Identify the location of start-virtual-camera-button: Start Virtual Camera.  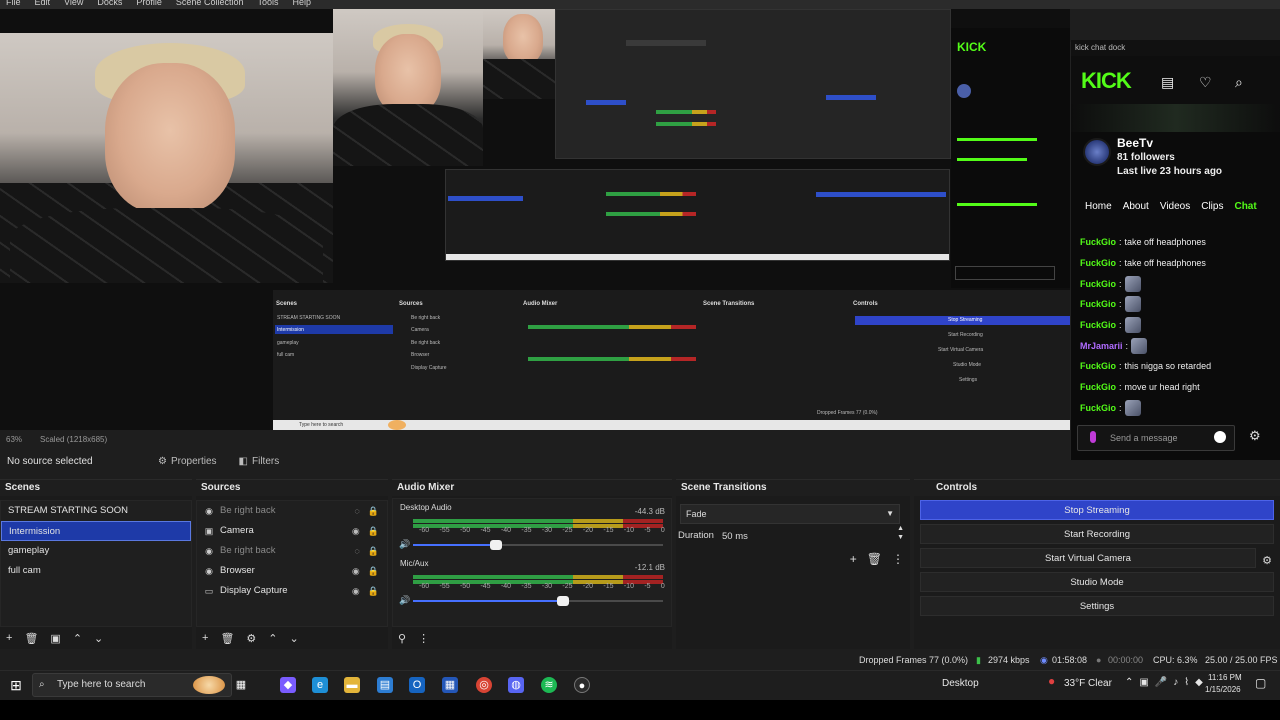
(1088, 558).